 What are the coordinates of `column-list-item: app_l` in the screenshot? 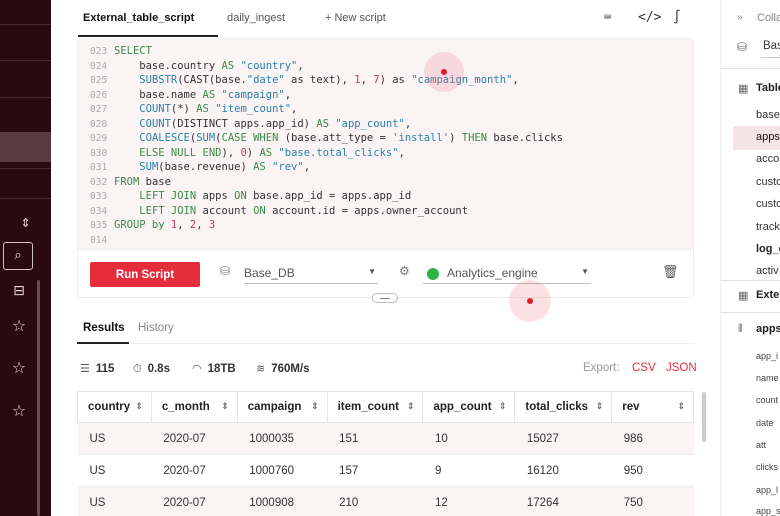 It's located at (767, 490).